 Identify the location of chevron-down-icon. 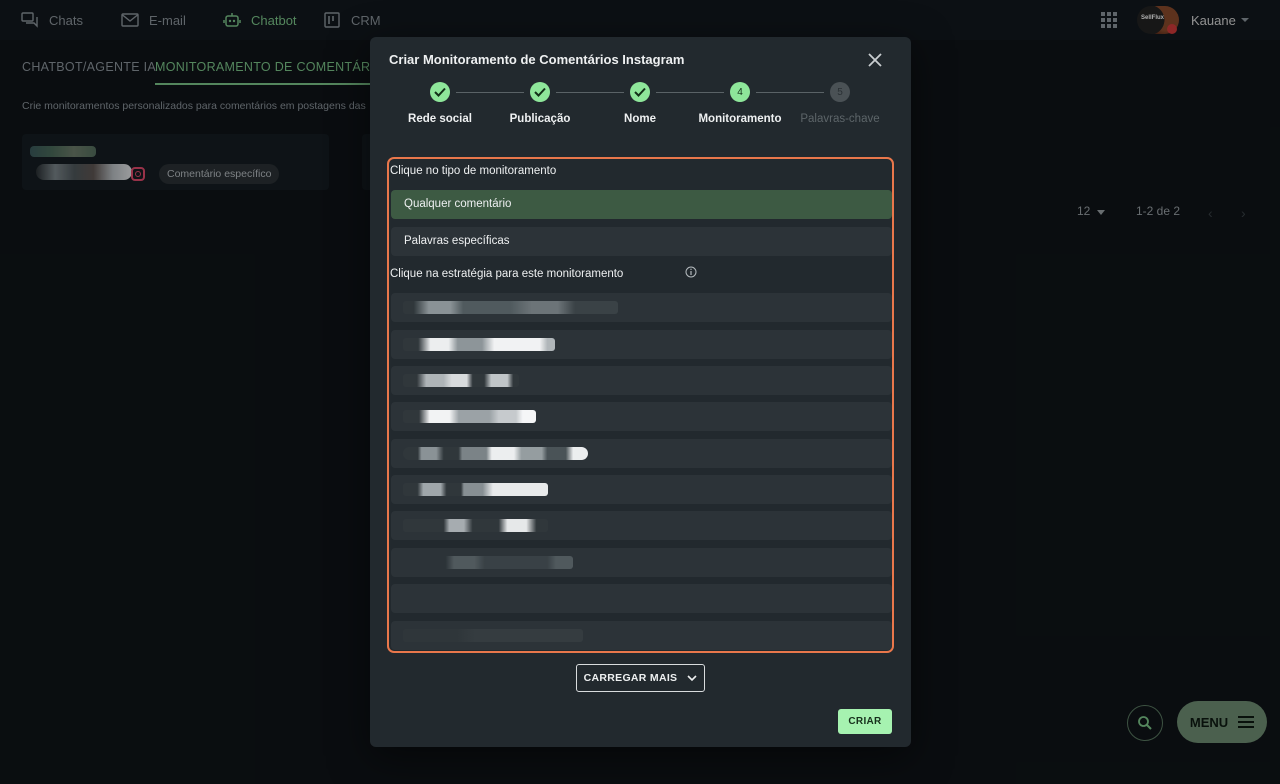
(692, 677).